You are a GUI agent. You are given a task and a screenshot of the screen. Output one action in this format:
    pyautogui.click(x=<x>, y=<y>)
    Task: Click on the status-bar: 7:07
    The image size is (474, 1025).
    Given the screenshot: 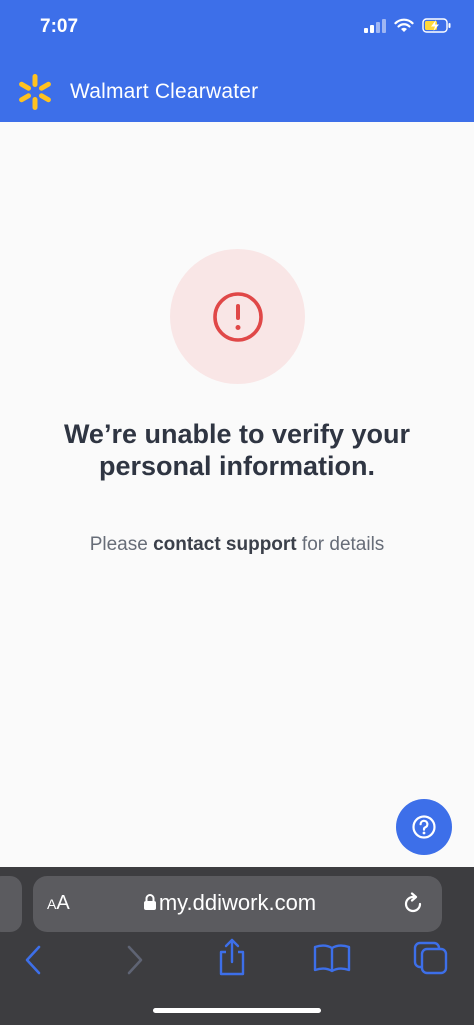 What is the action you would take?
    pyautogui.click(x=237, y=31)
    